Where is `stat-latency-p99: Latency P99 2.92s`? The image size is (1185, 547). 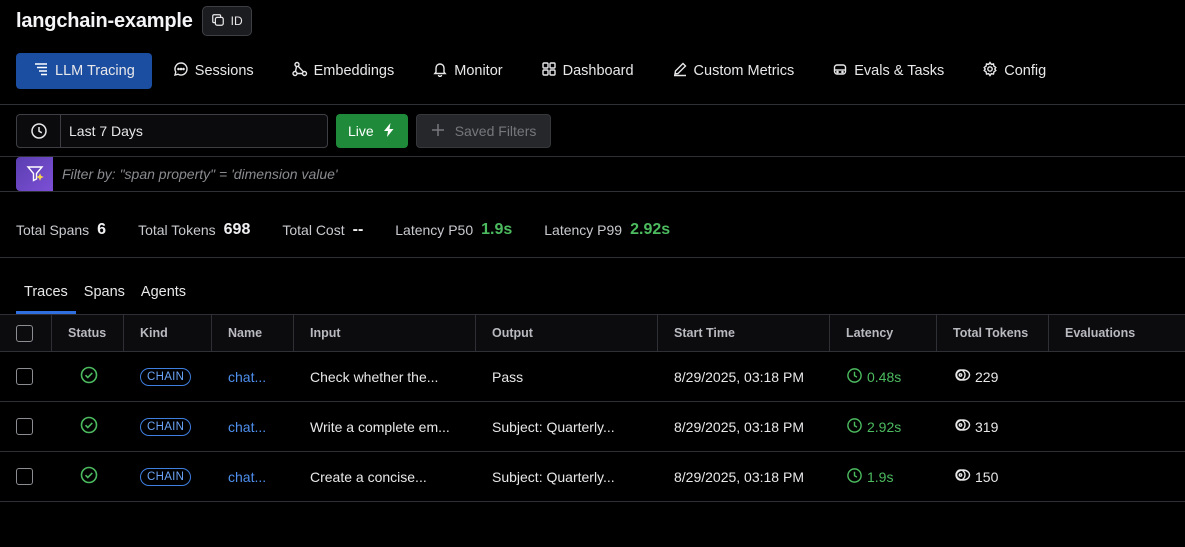 stat-latency-p99: Latency P99 2.92s is located at coordinates (607, 230).